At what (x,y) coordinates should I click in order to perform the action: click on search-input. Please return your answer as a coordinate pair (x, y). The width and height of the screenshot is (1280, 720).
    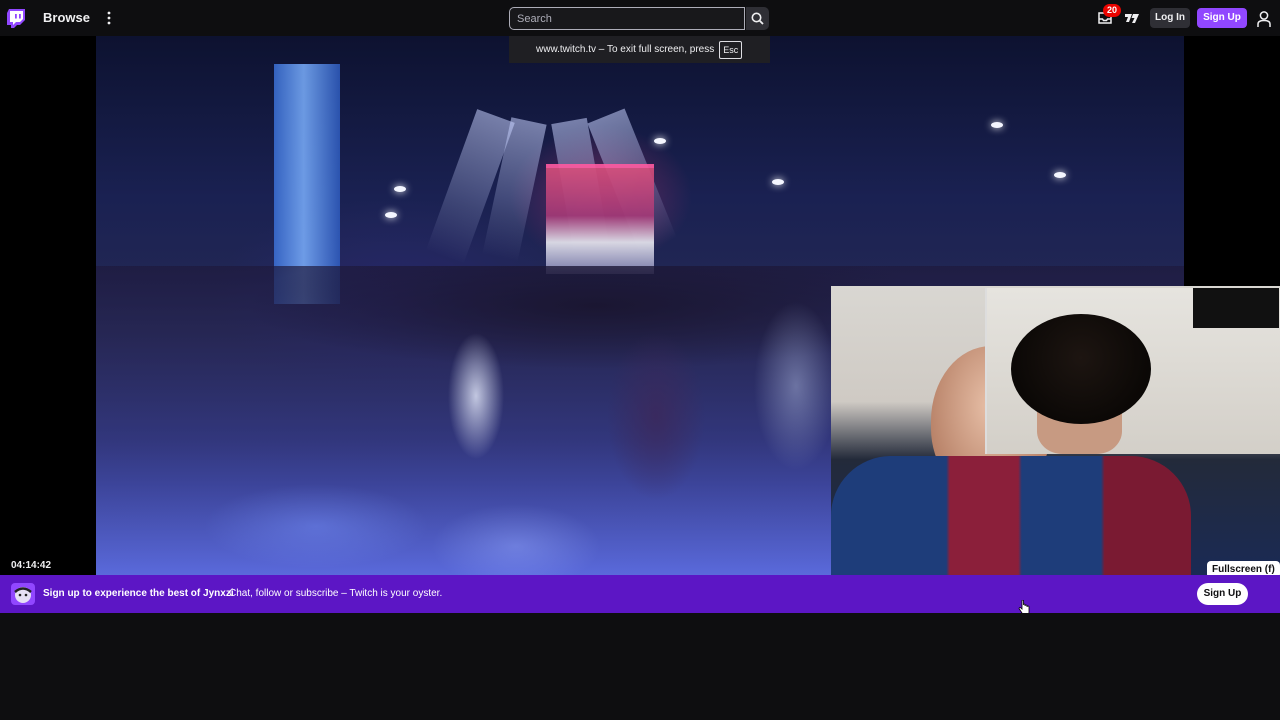
    Looking at the image, I should click on (627, 18).